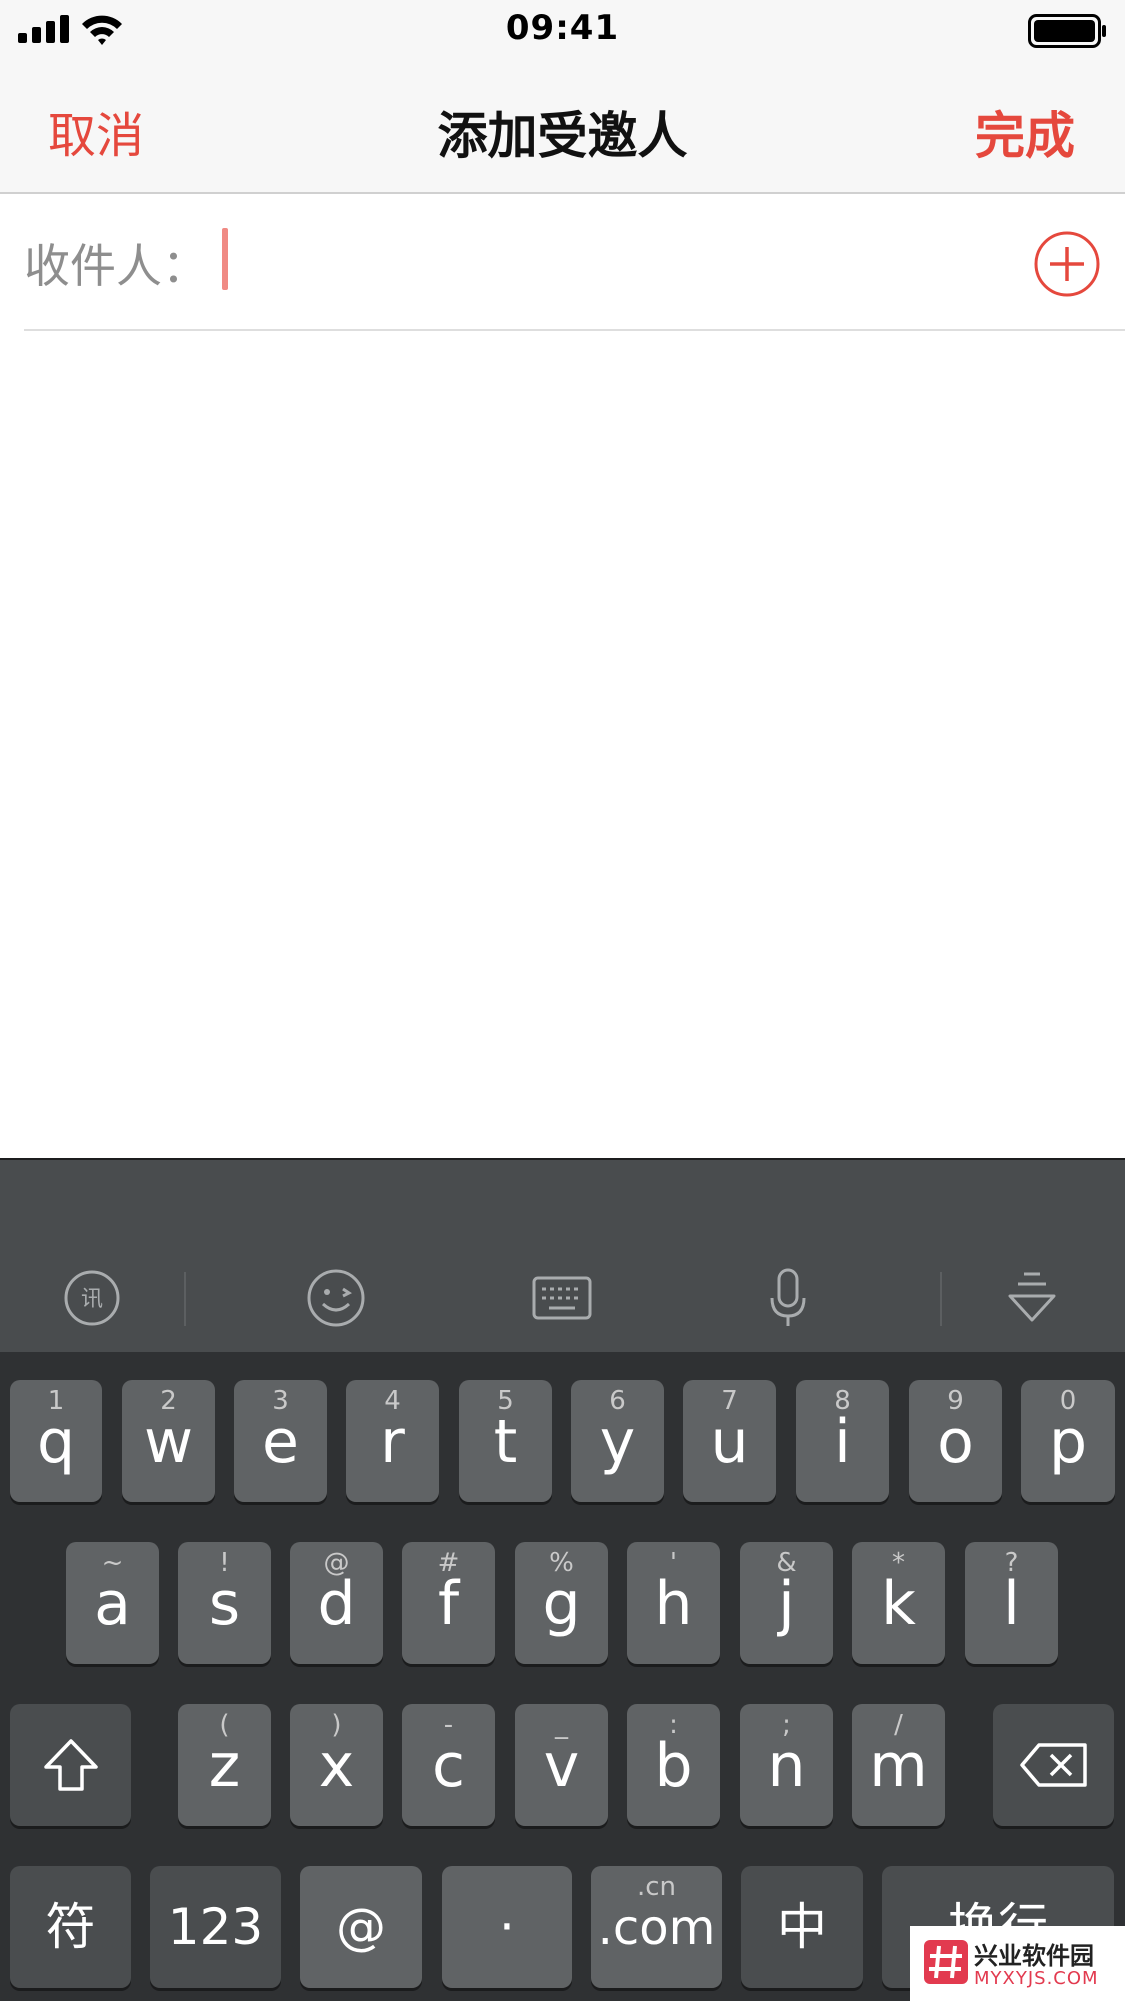 The image size is (1125, 2001). What do you see at coordinates (224, 1603) in the screenshot?
I see `key-s: ! s` at bounding box center [224, 1603].